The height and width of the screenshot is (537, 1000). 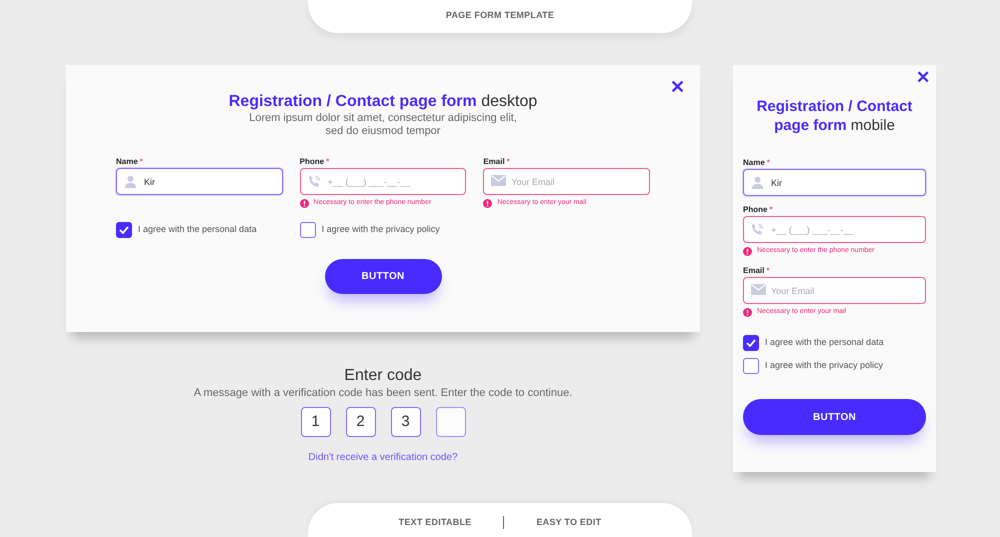 What do you see at coordinates (569, 522) in the screenshot?
I see `footer-label: EASY TO EDIT` at bounding box center [569, 522].